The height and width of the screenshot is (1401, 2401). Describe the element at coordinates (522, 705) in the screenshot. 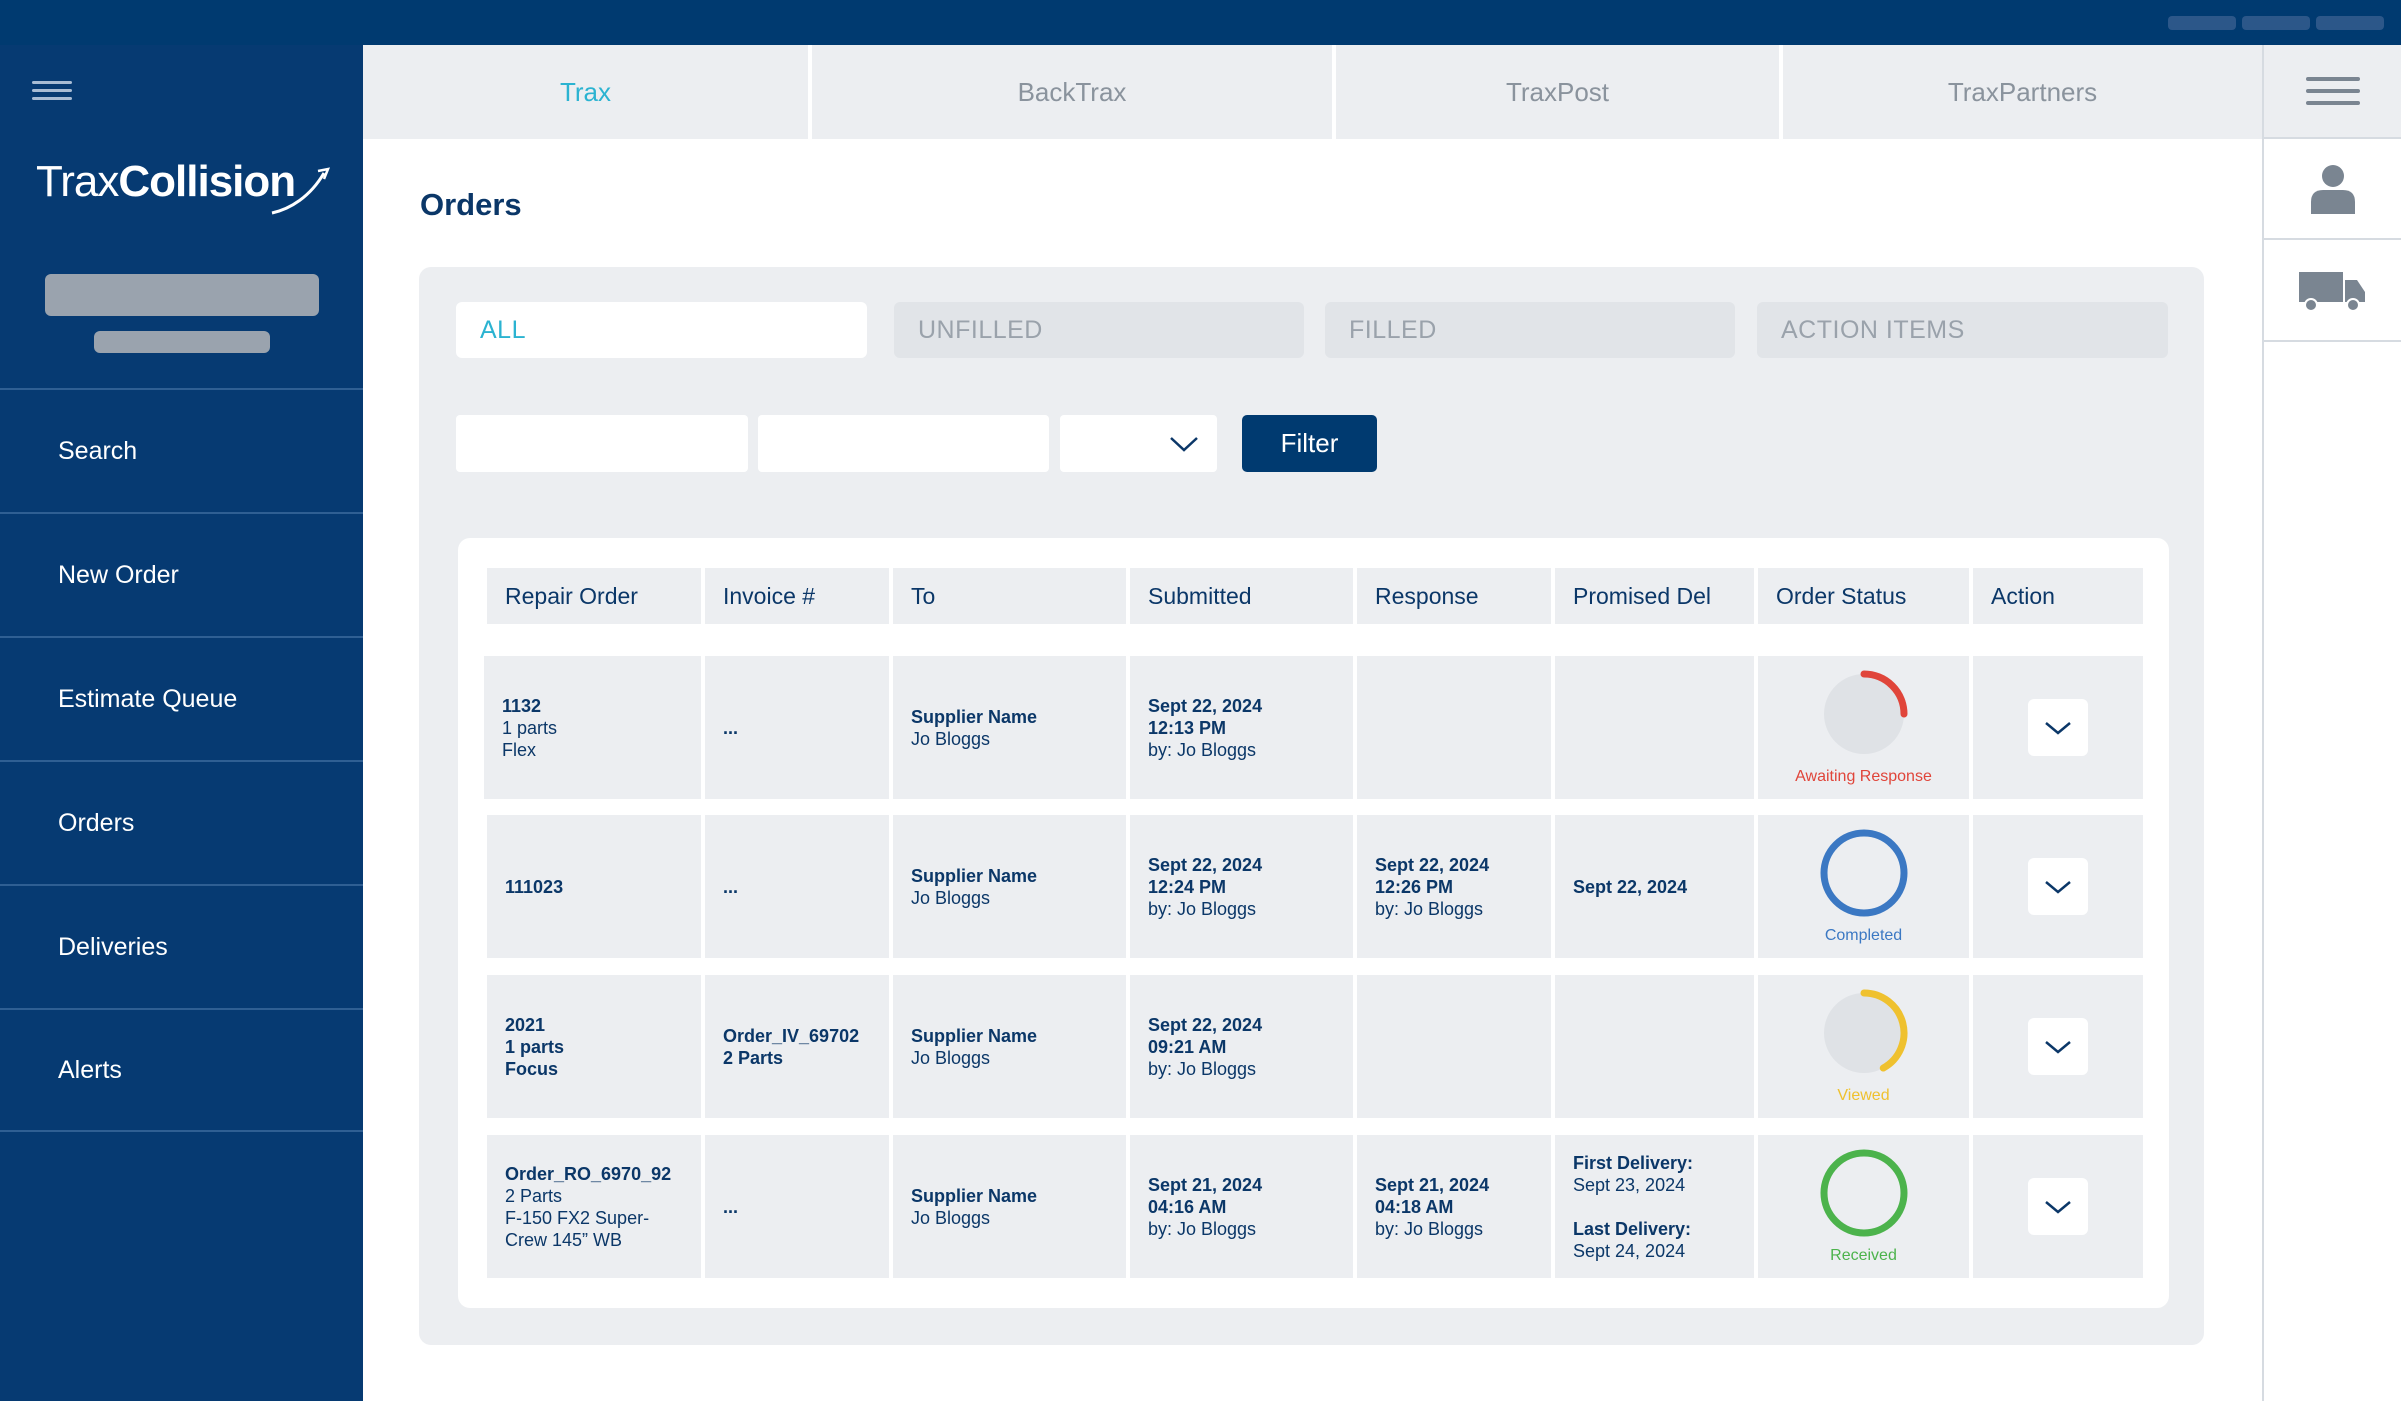

I see `repair-order-number: 1132` at that location.